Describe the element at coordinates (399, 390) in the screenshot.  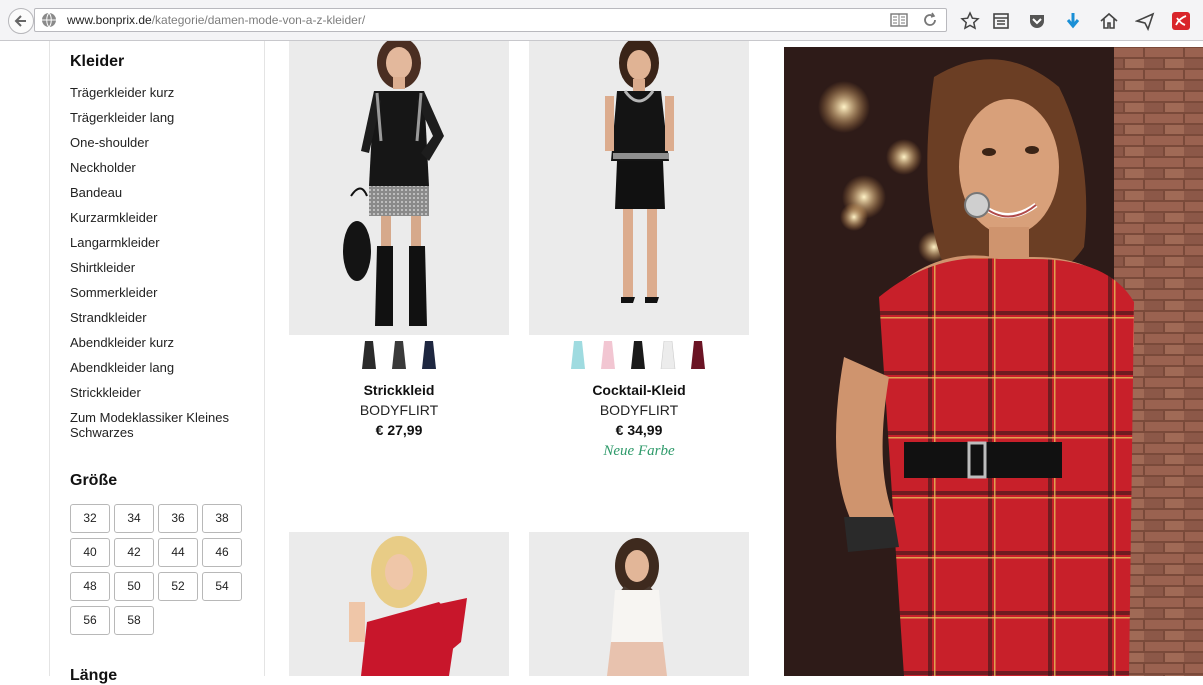
I see `product-name: Strickkleid` at that location.